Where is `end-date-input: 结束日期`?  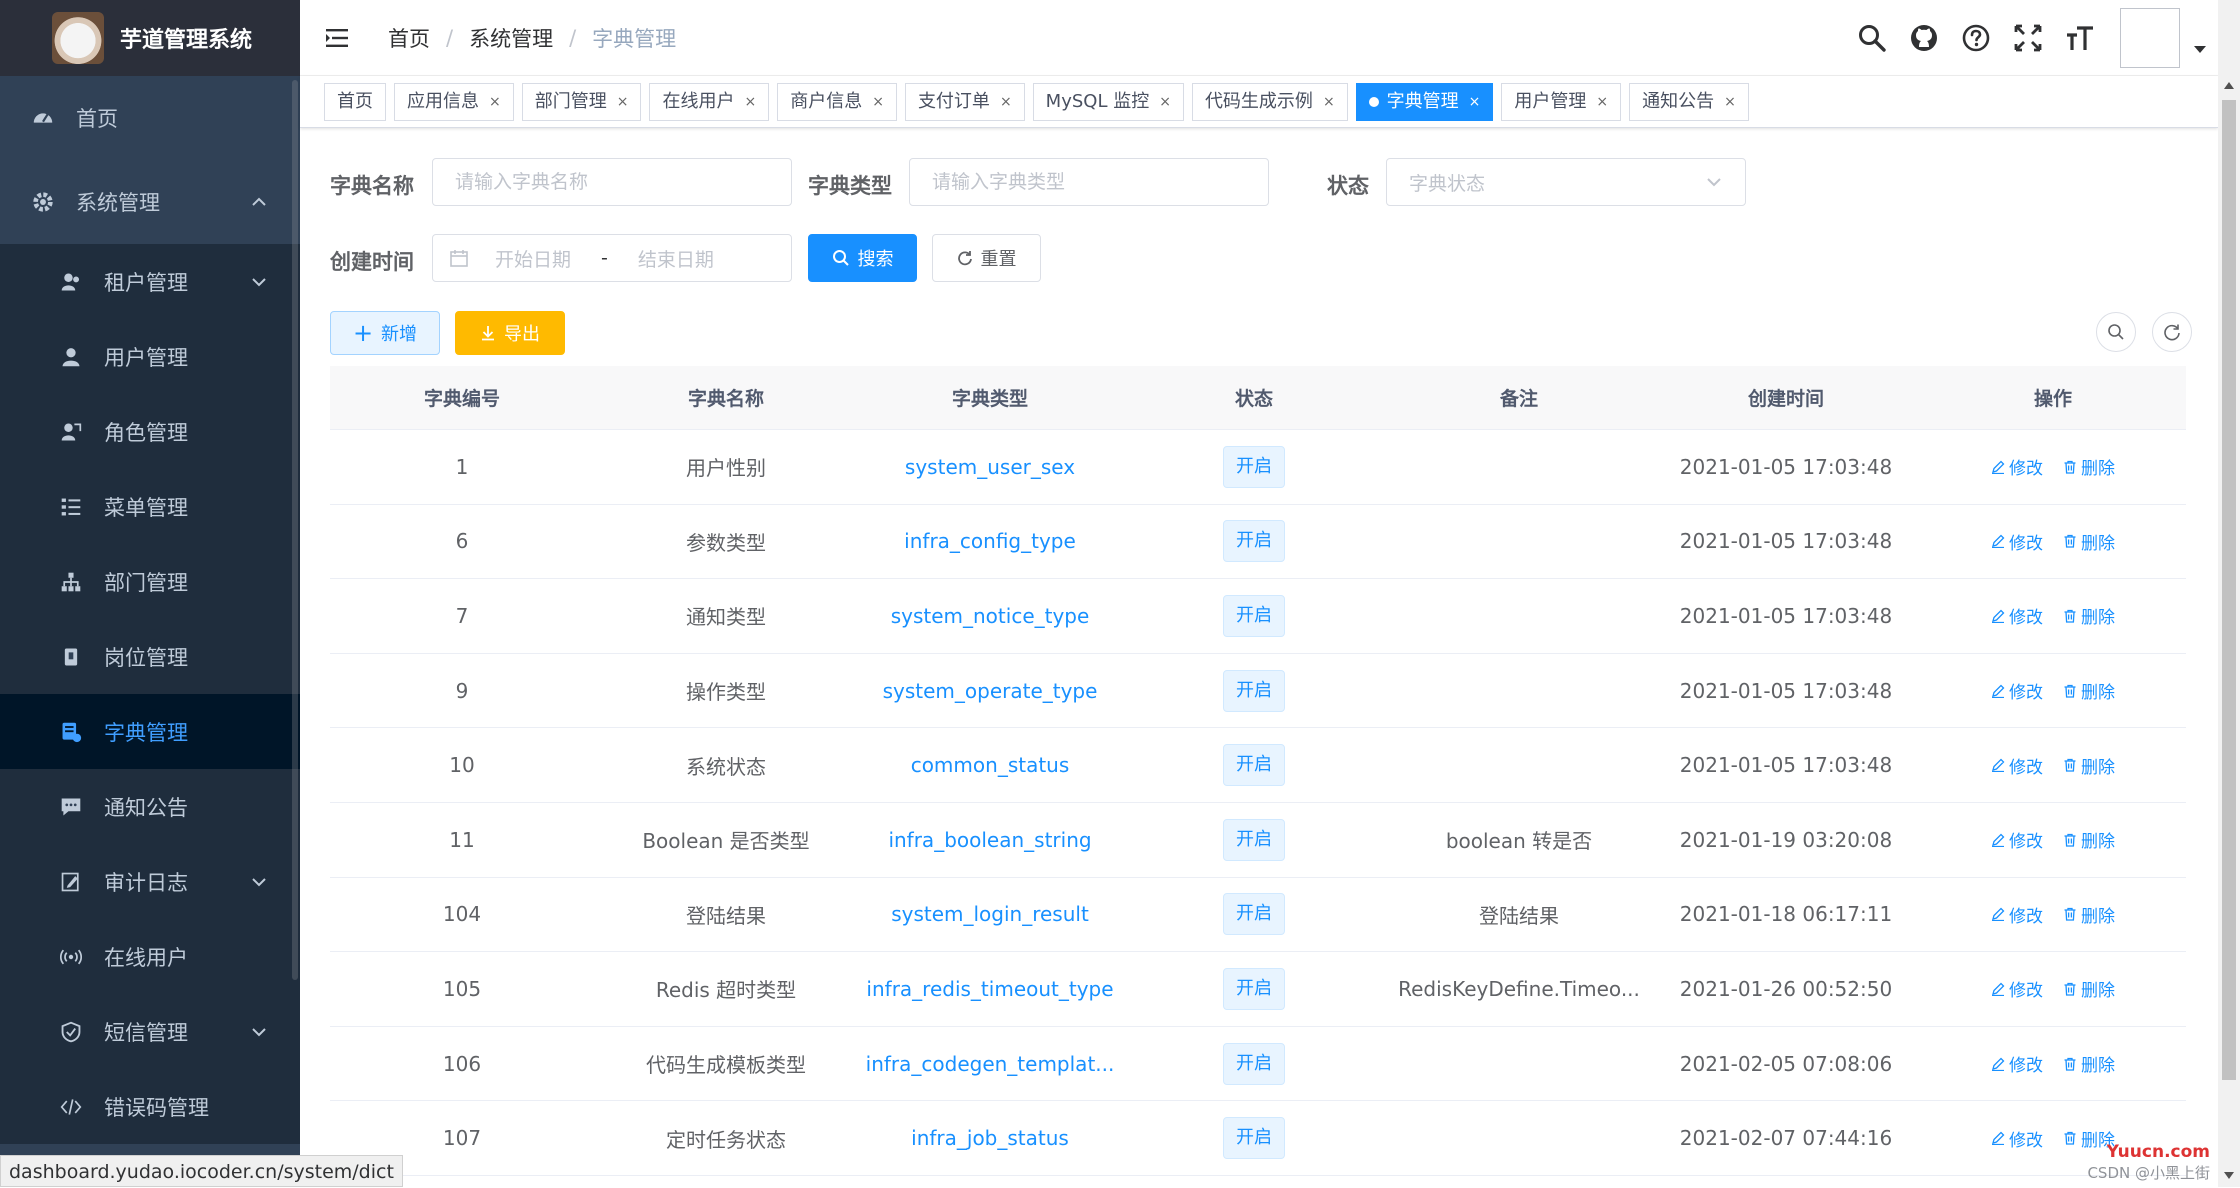 end-date-input: 结束日期 is located at coordinates (676, 258).